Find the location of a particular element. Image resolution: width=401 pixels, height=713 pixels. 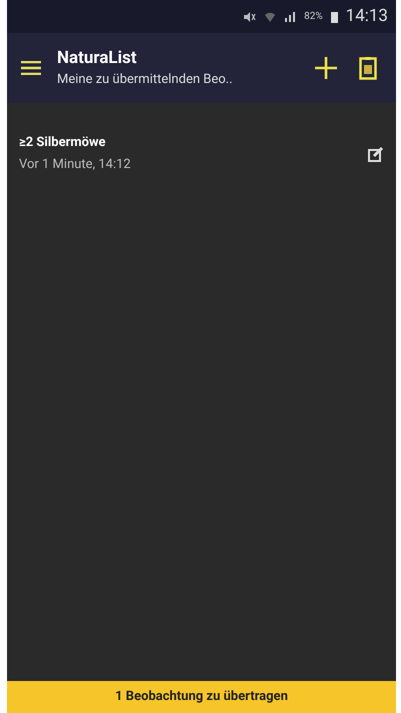

add-icon is located at coordinates (326, 68).